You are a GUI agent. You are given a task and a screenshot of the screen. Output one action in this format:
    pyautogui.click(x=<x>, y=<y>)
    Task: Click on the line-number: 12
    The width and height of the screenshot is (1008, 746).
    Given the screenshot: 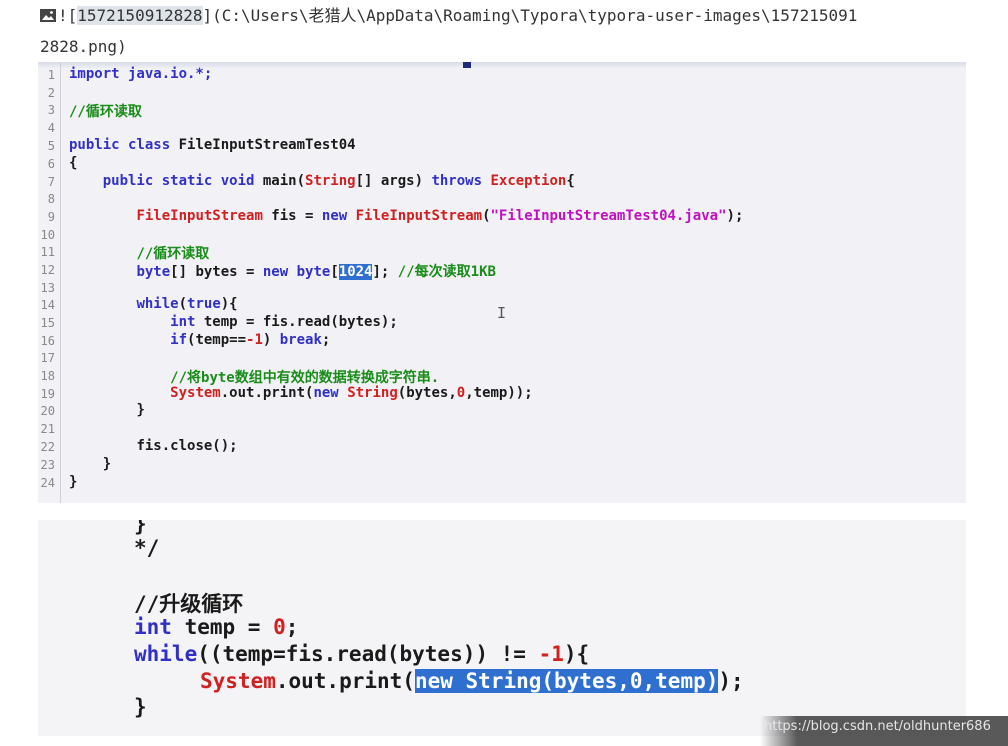 What is the action you would take?
    pyautogui.click(x=47, y=270)
    